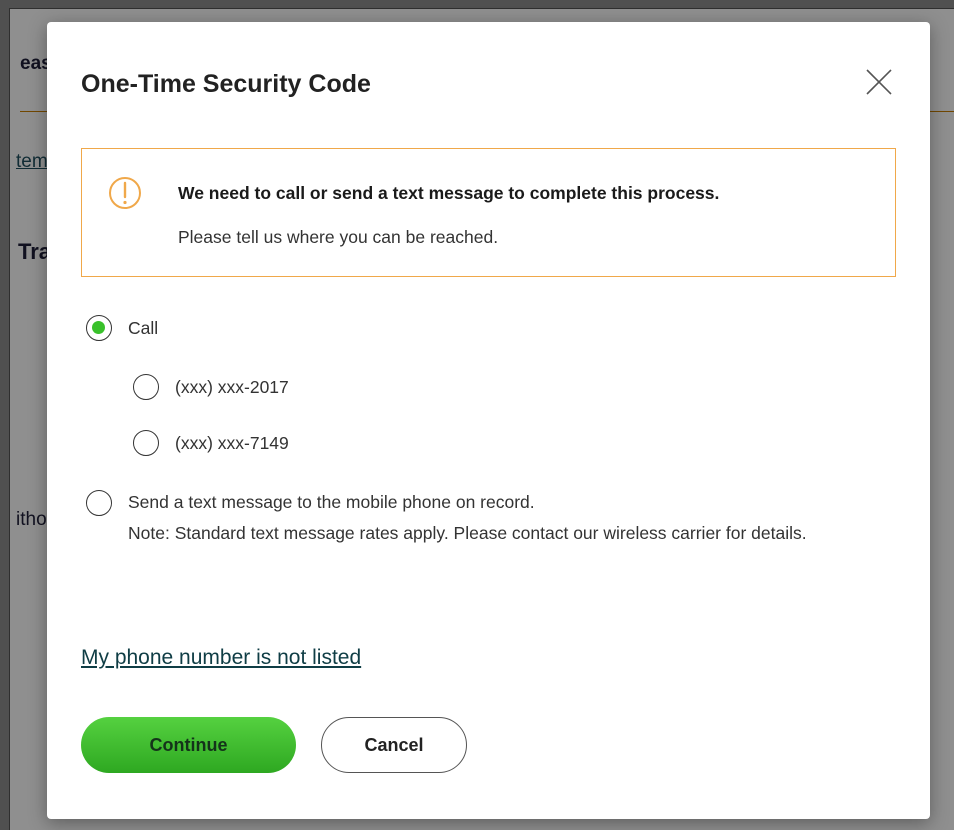  What do you see at coordinates (221, 658) in the screenshot?
I see `phone-not-listed-link: My phone number is not listed` at bounding box center [221, 658].